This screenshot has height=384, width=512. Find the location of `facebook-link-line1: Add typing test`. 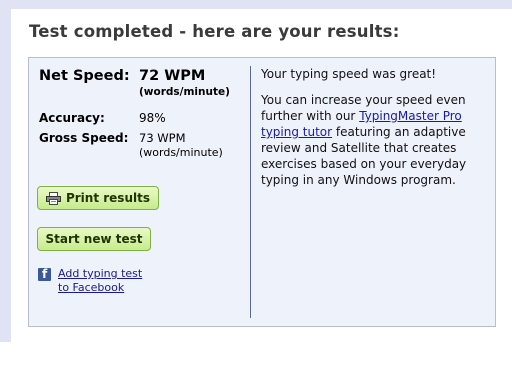

facebook-link-line1: Add typing test is located at coordinates (100, 273).